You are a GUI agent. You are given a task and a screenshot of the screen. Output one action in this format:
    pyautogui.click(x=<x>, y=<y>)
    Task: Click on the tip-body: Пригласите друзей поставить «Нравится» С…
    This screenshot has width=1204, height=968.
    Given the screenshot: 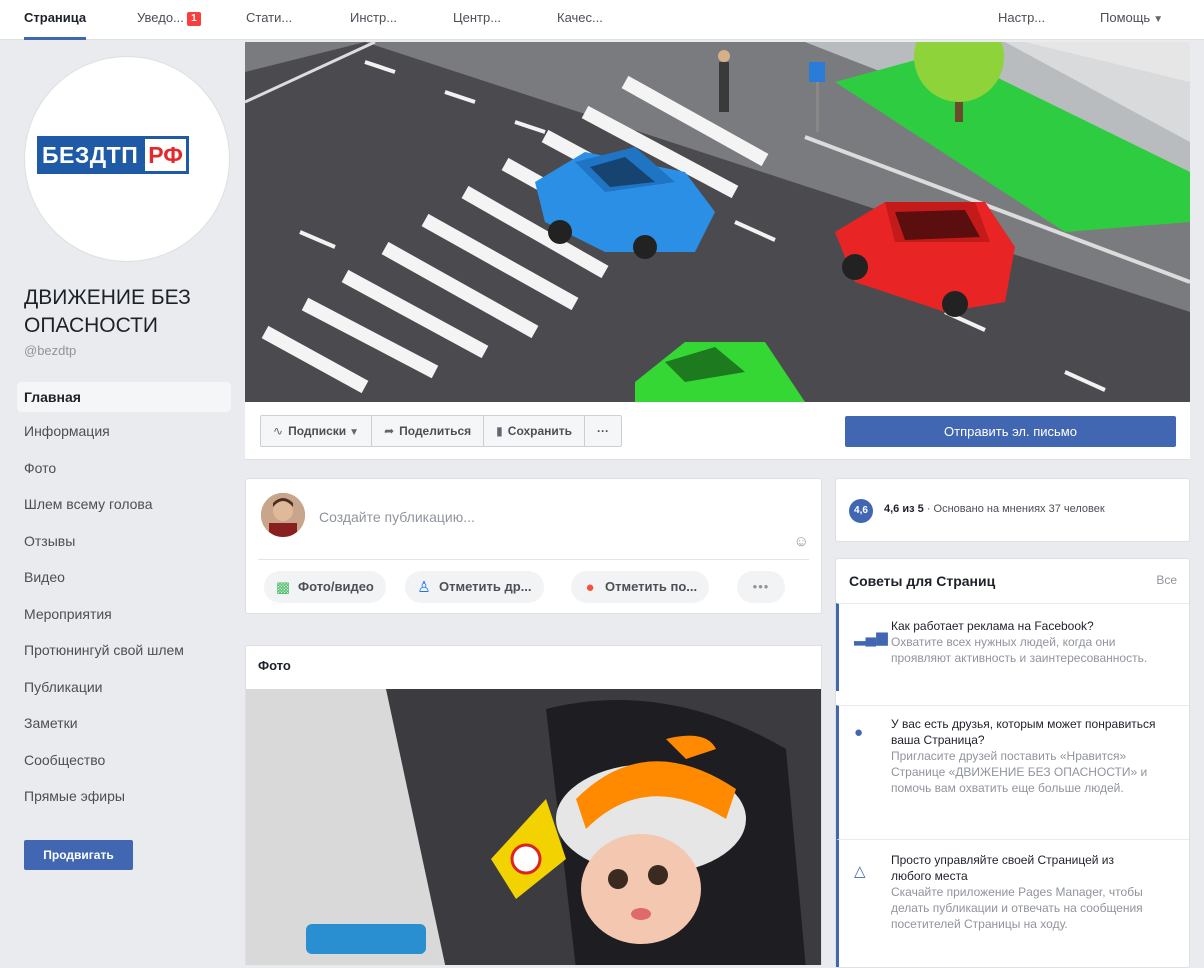 What is the action you would take?
    pyautogui.click(x=1019, y=772)
    